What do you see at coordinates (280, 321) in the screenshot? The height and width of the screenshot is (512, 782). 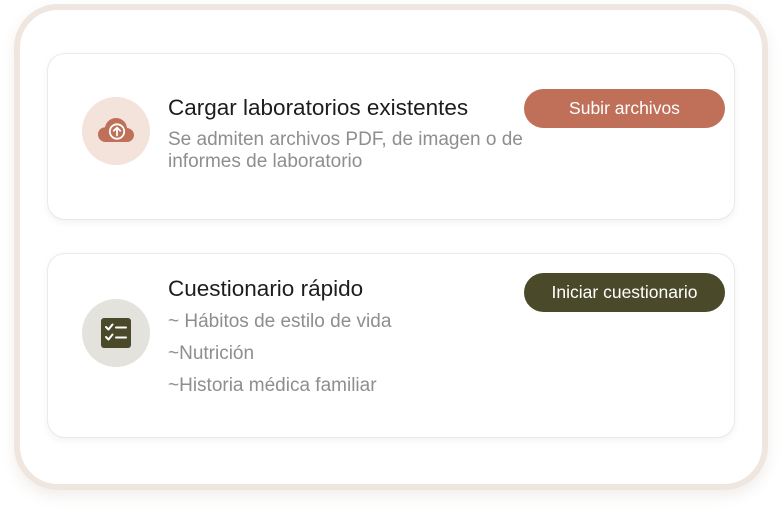 I see `quiz-topic-item: ~ Hábitos de estilo de vida` at bounding box center [280, 321].